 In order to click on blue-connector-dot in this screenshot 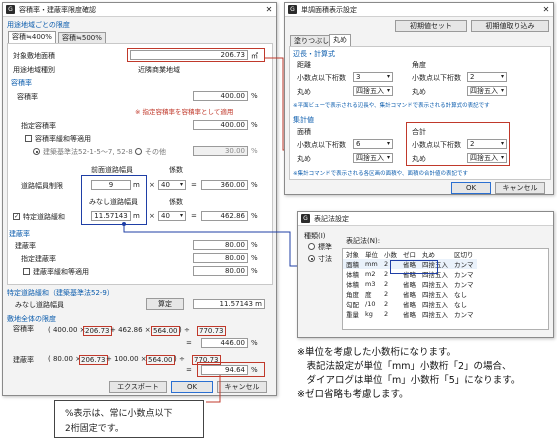, I will do `click(124, 224)`.